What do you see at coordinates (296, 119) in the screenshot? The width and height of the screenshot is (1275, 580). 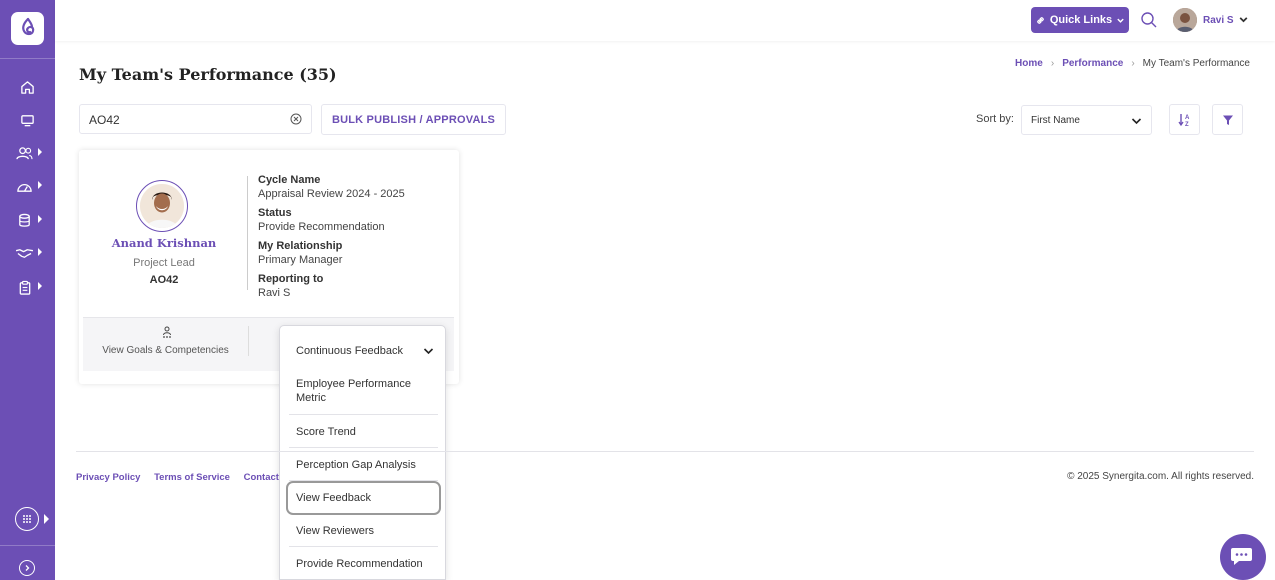 I see `clear-icon` at bounding box center [296, 119].